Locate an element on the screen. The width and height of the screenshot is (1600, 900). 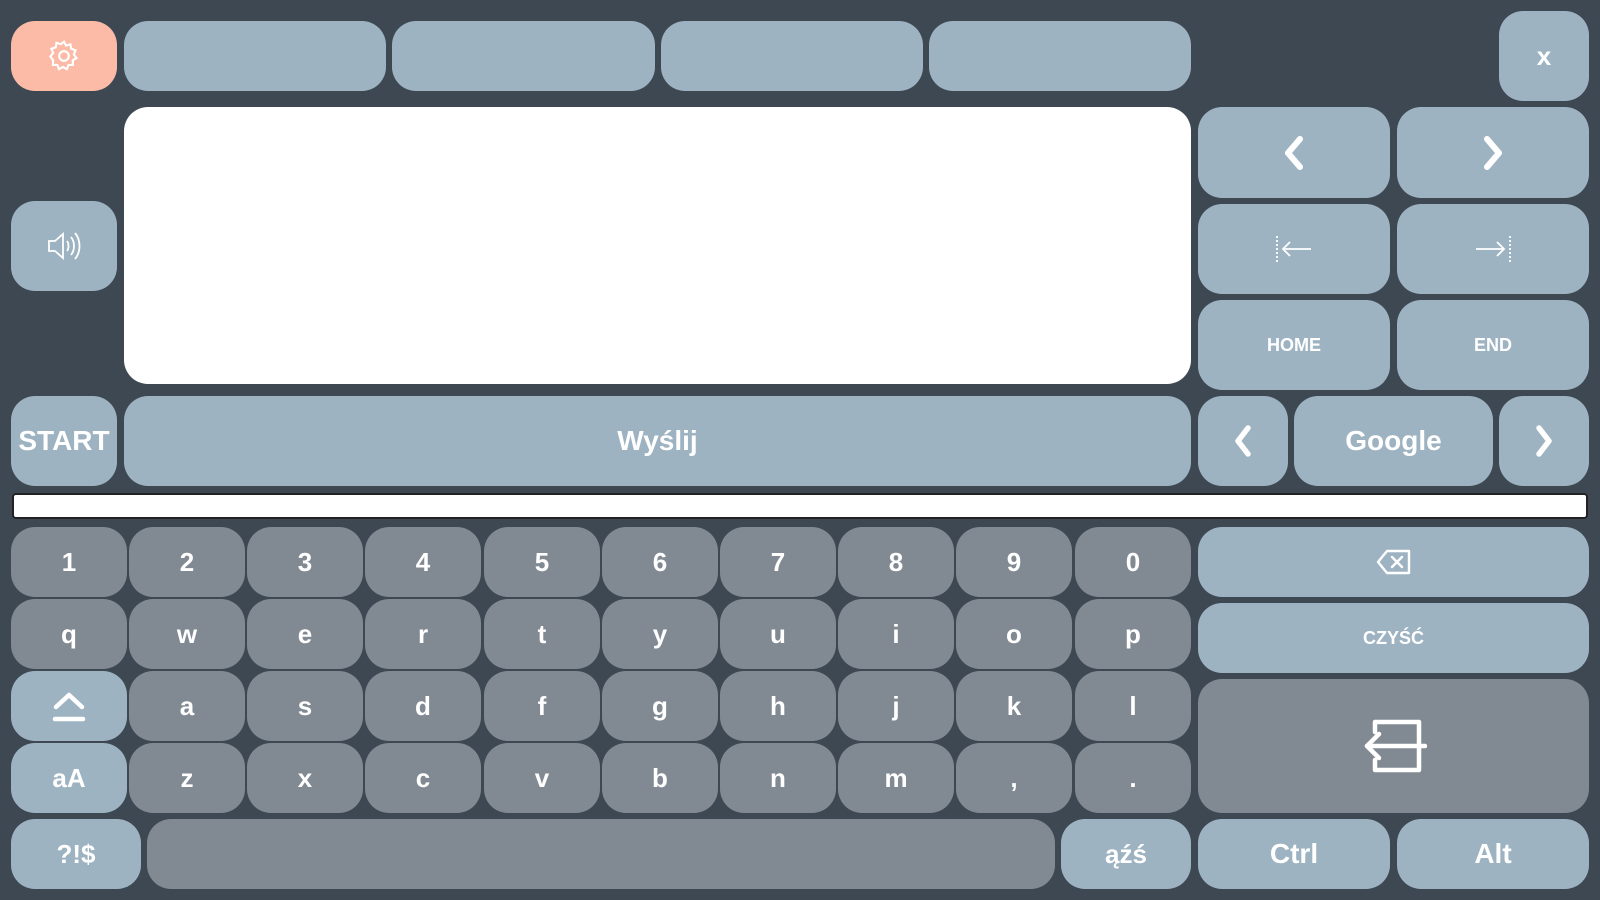
letter-z-row-key-2: c is located at coordinates (423, 778).